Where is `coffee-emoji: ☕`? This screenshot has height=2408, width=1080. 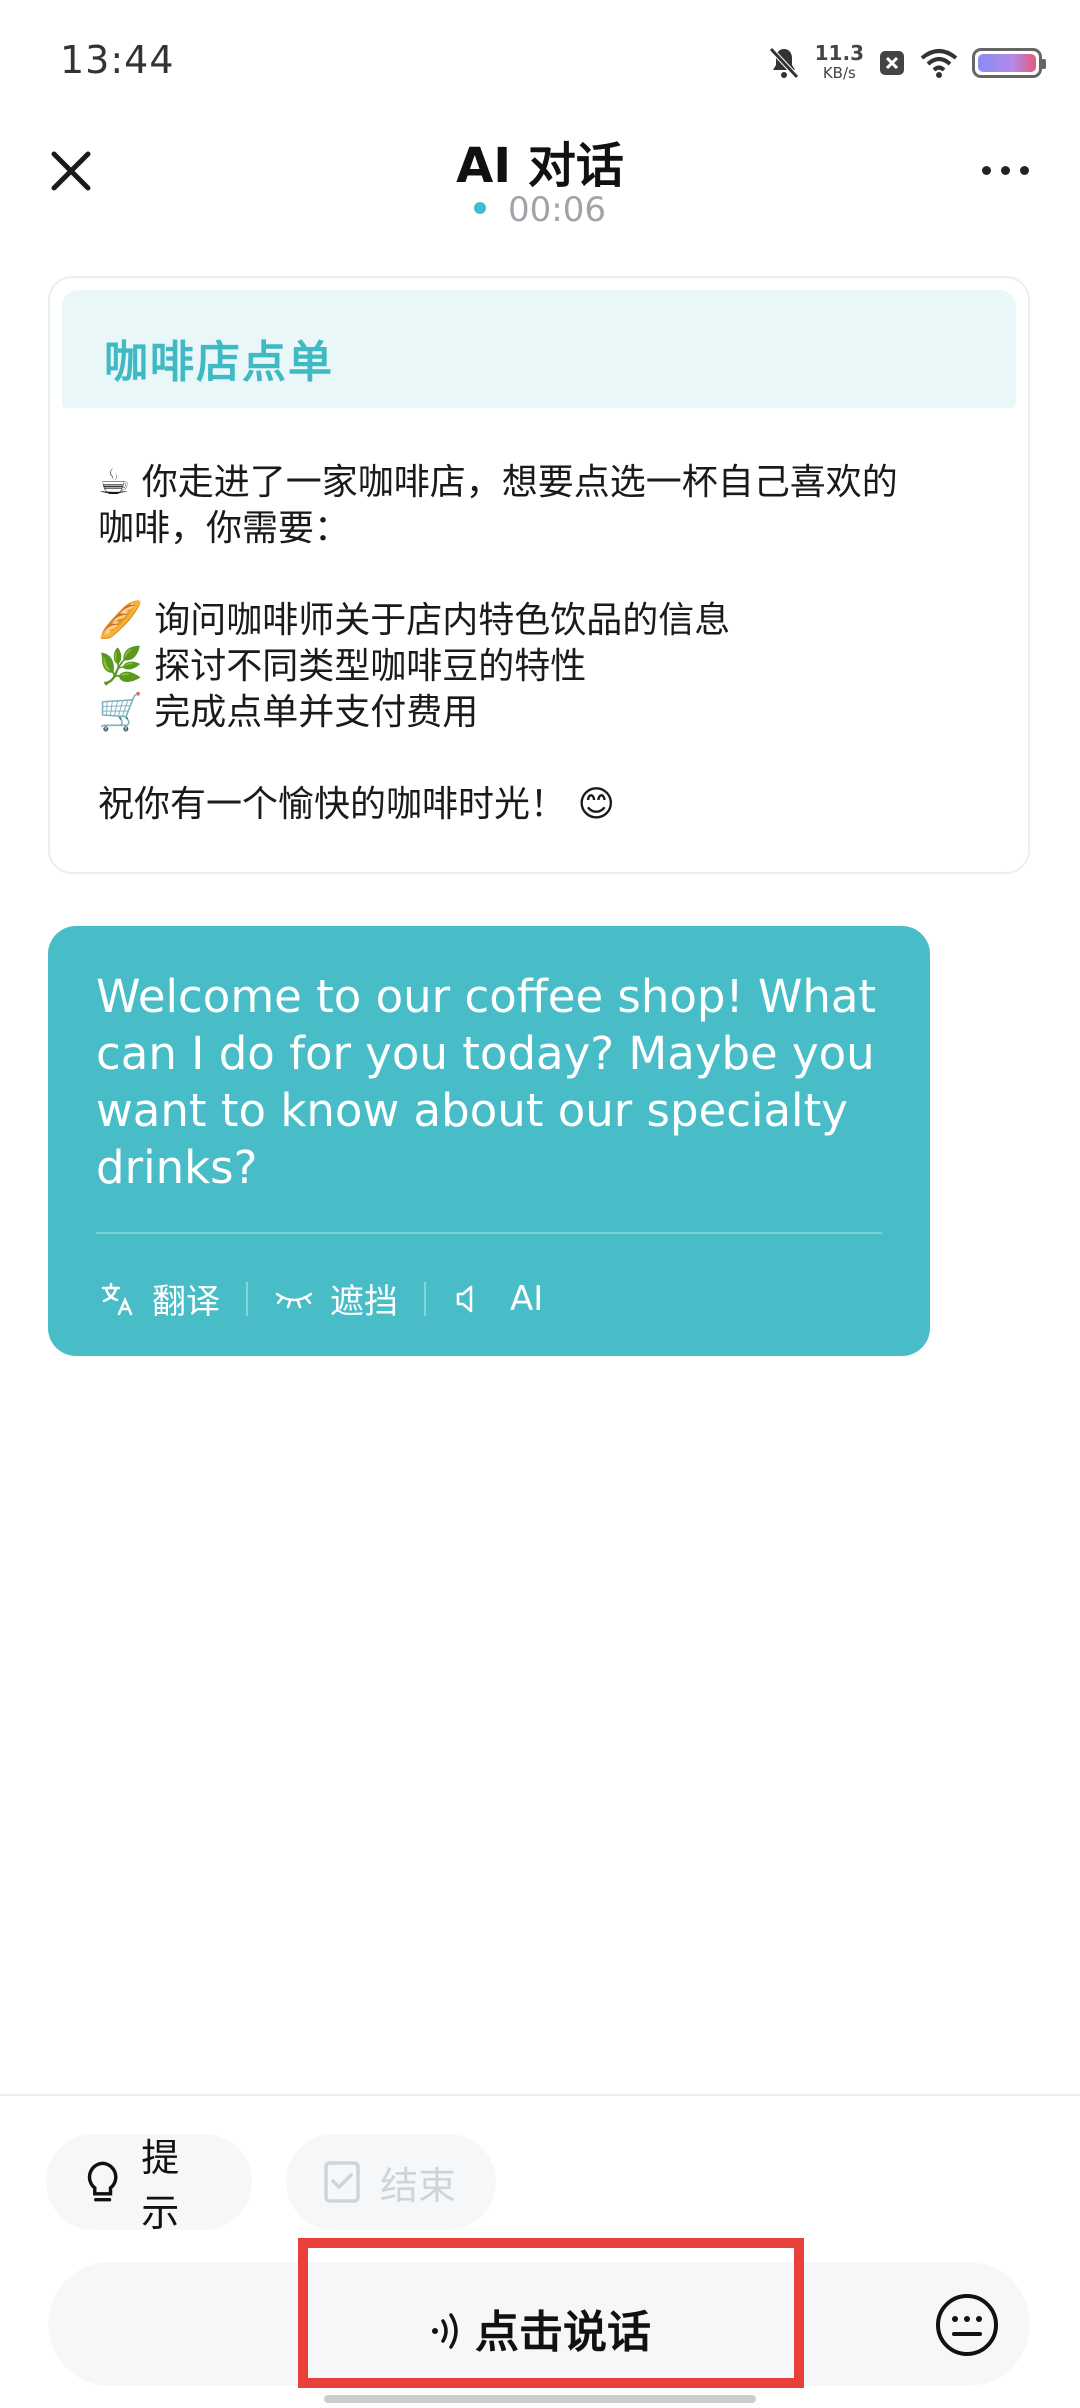
coffee-emoji: ☕ is located at coordinates (114, 482).